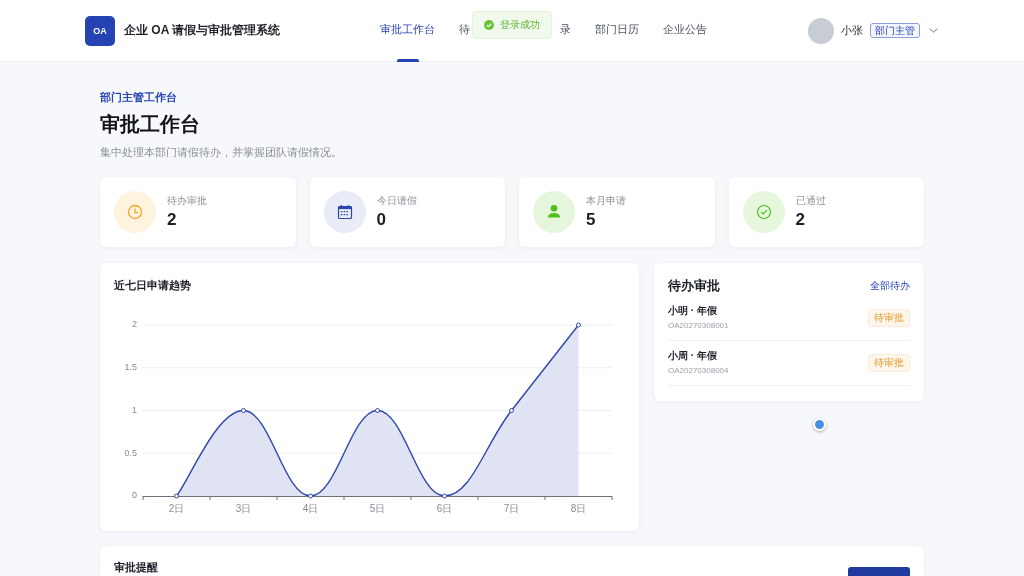 Image resolution: width=1024 pixels, height=576 pixels. Describe the element at coordinates (396, 200) in the screenshot. I see `stat-label: 今日请假` at that location.